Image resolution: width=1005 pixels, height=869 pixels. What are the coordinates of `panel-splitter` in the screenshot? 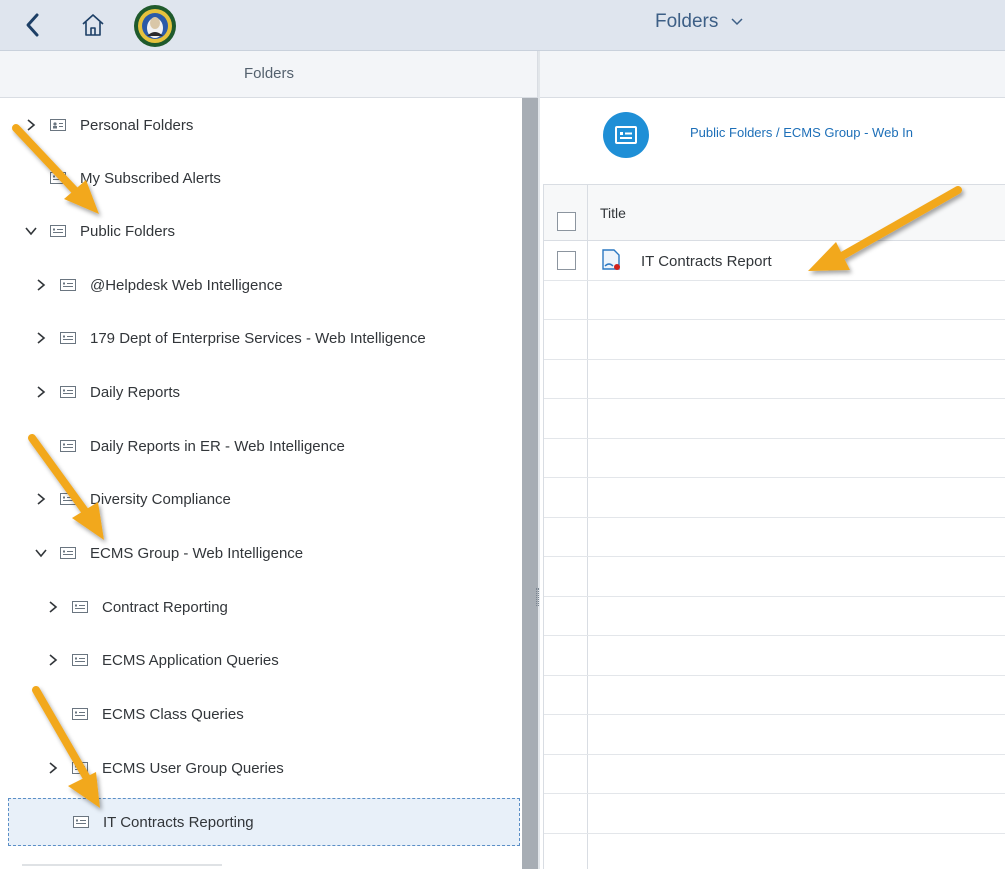 It's located at (539, 460).